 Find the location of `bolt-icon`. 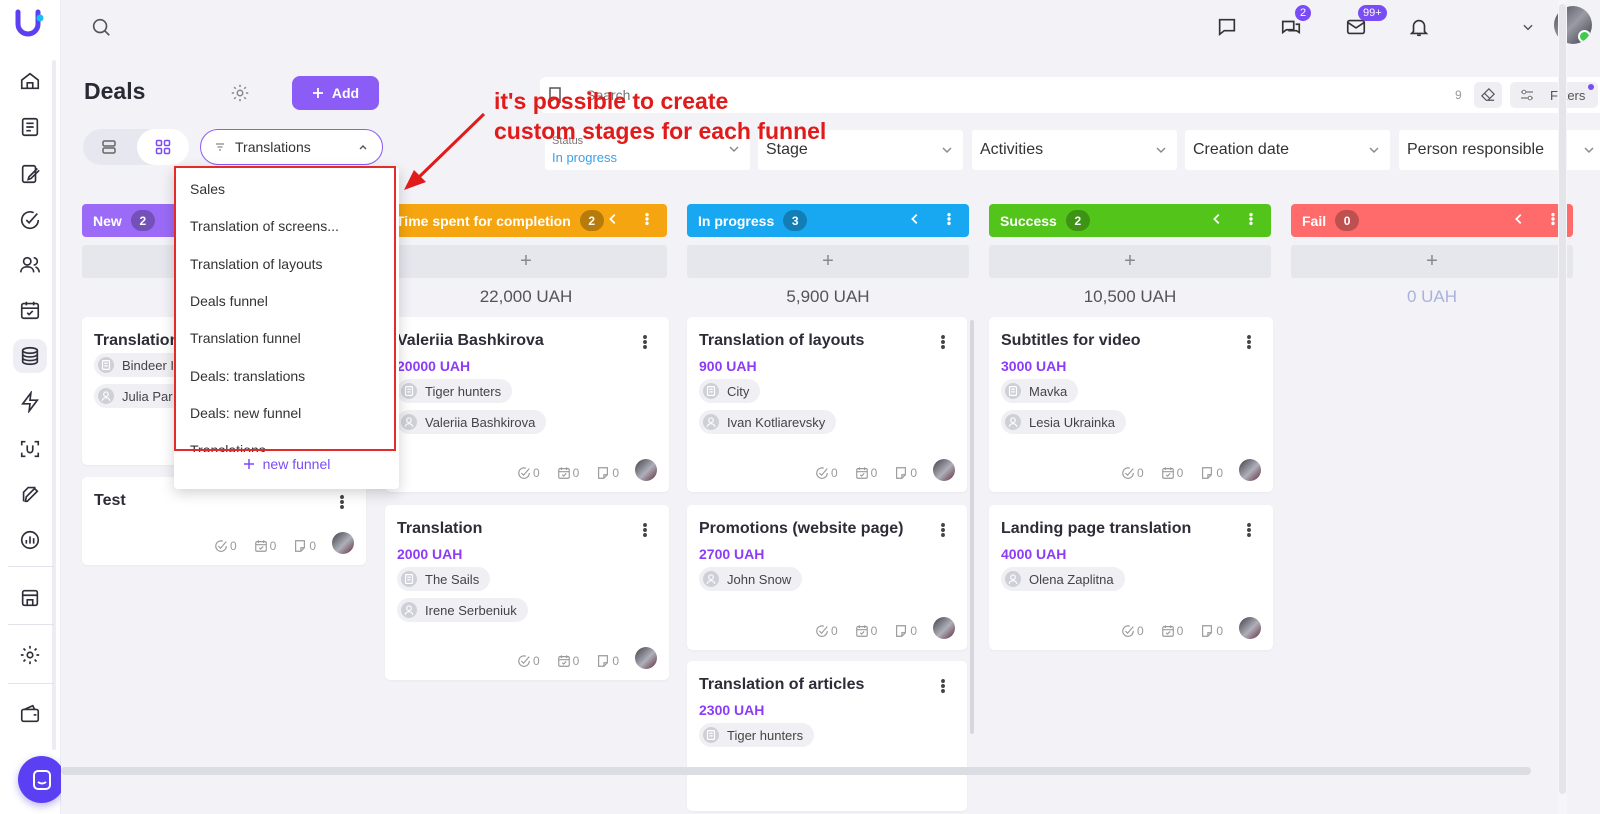

bolt-icon is located at coordinates (30, 402).